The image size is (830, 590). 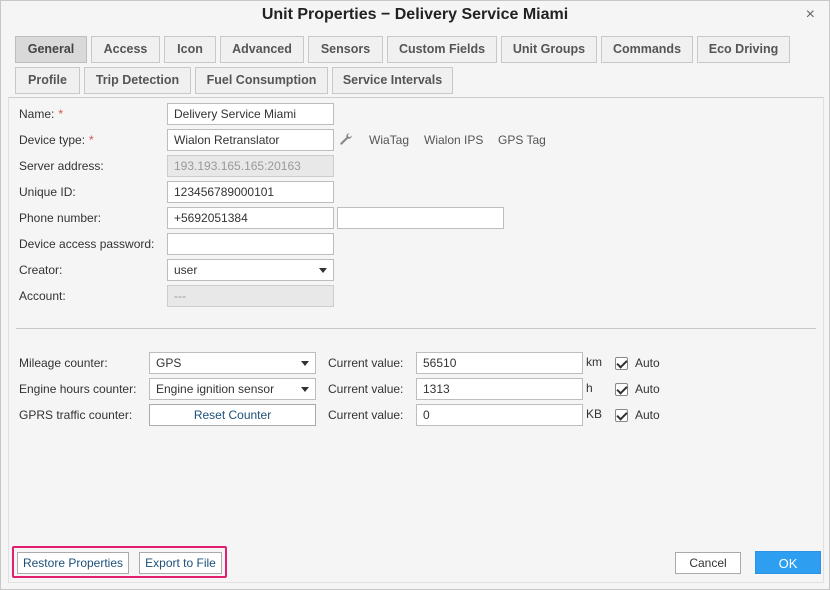 I want to click on engine-auto-label: Auto, so click(x=647, y=389).